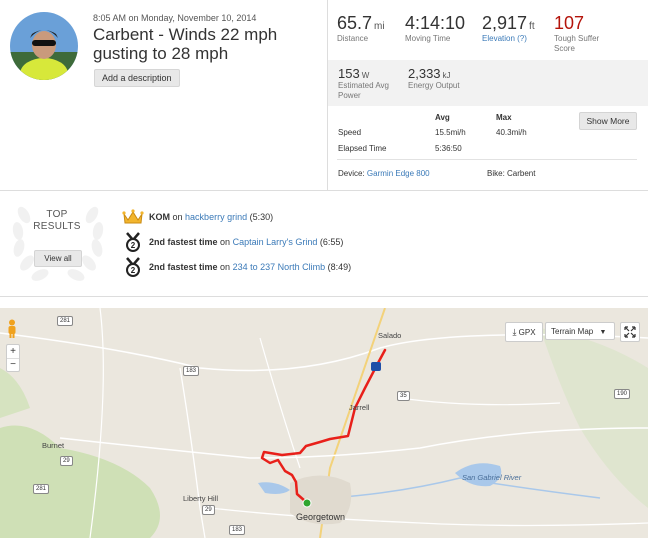  I want to click on map-label-salado: Salado, so click(390, 335).